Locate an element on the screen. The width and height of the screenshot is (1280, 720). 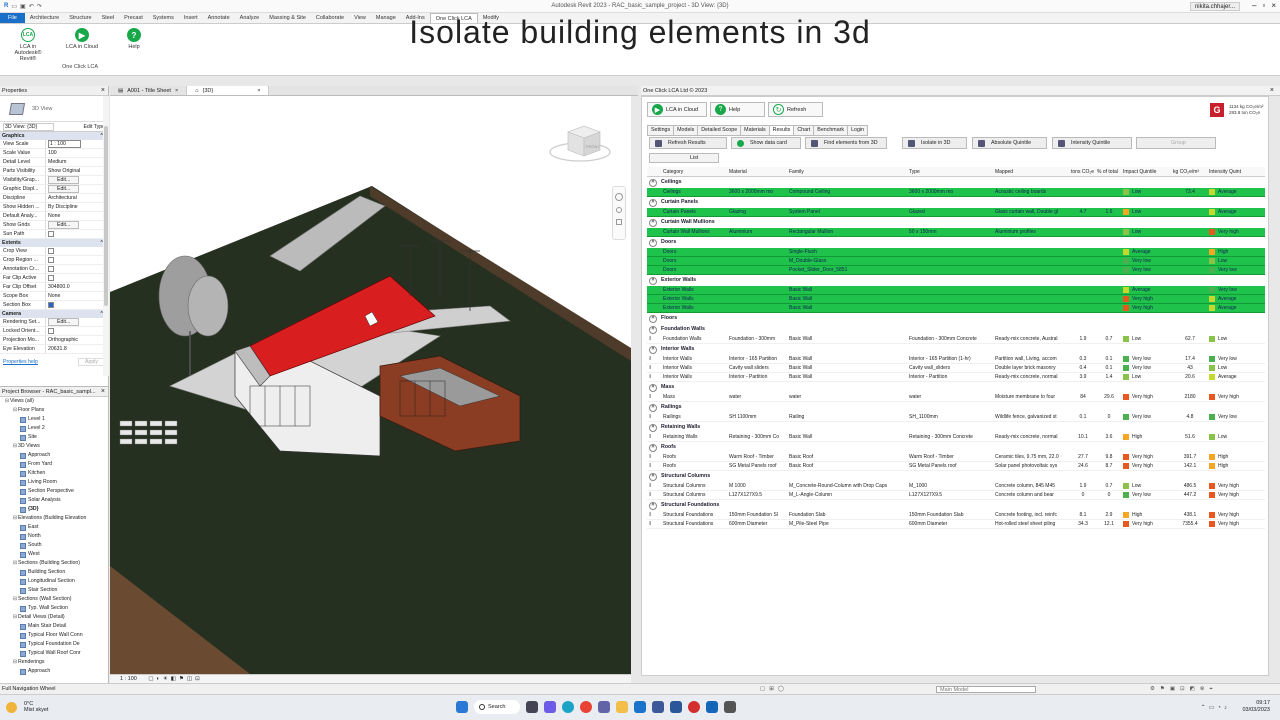
minimize-icon: – is located at coordinates (1254, 6).